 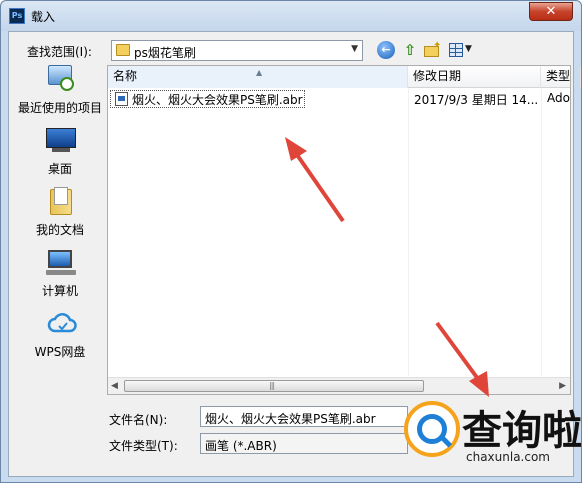 What do you see at coordinates (59, 52) in the screenshot?
I see `lookin-label: 查找范围(I):` at bounding box center [59, 52].